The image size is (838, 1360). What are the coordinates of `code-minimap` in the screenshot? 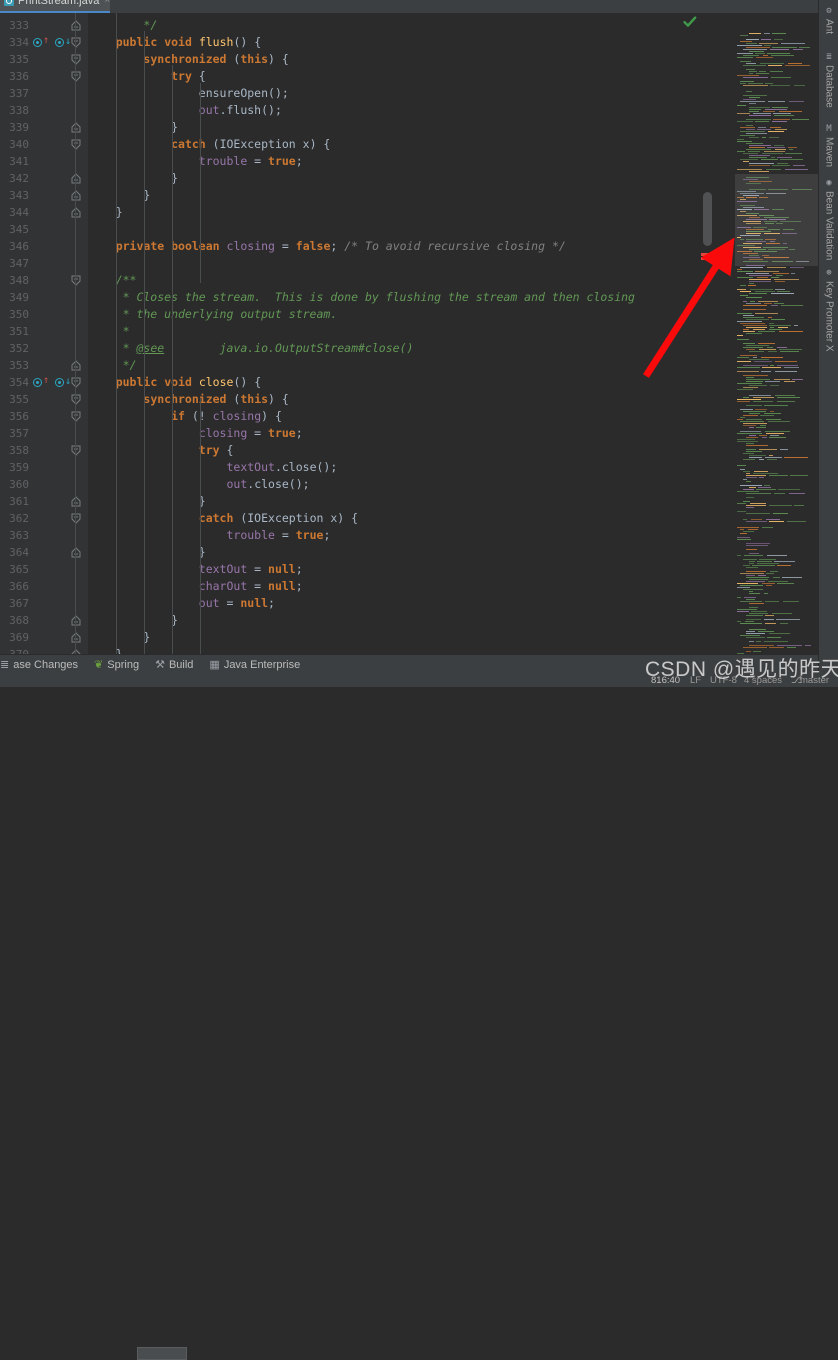 It's located at (776, 333).